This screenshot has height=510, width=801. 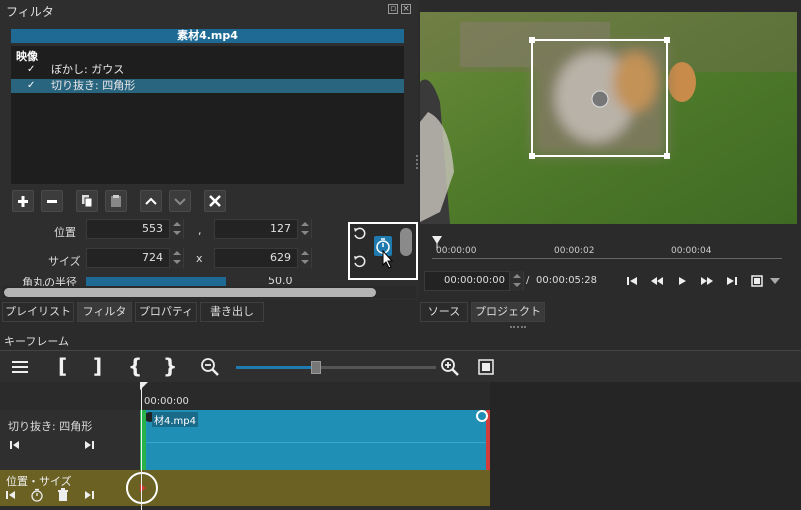 I want to click on move-up-button, so click(x=151, y=201).